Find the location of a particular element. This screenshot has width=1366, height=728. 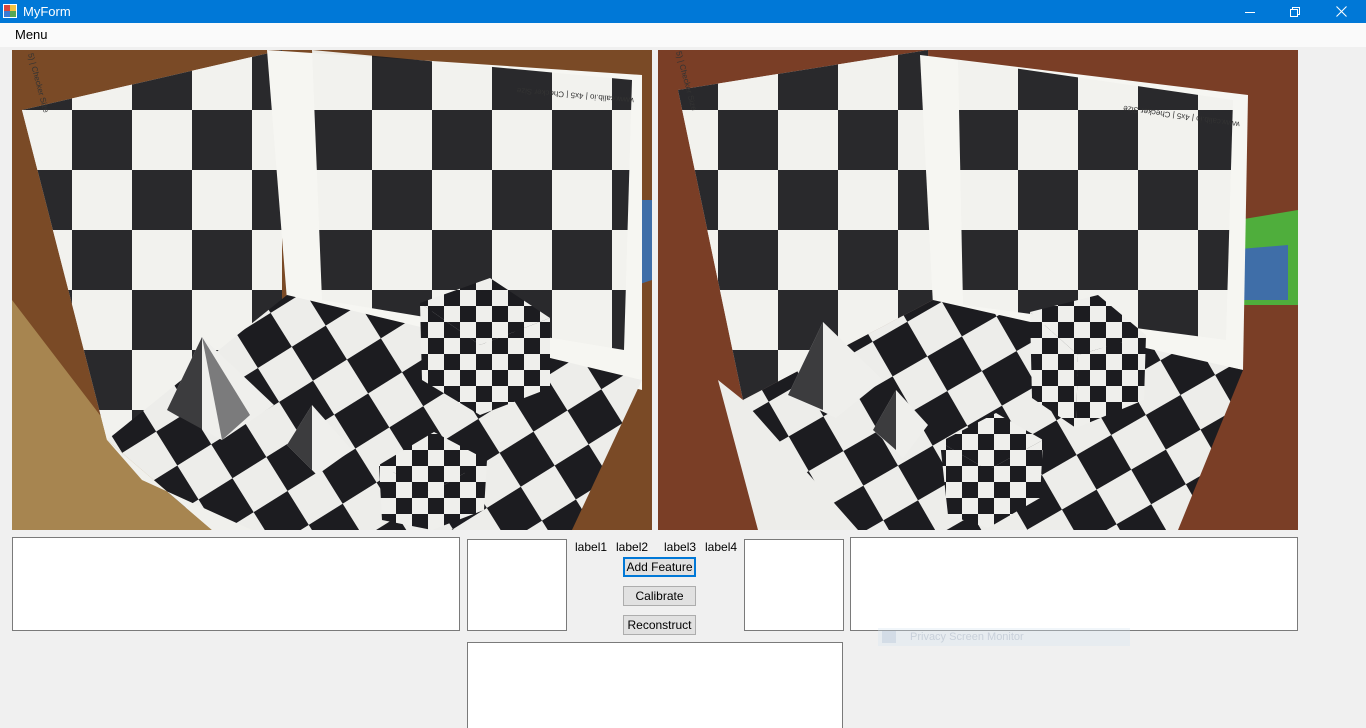

menu-bar: Menu is located at coordinates (683, 35).